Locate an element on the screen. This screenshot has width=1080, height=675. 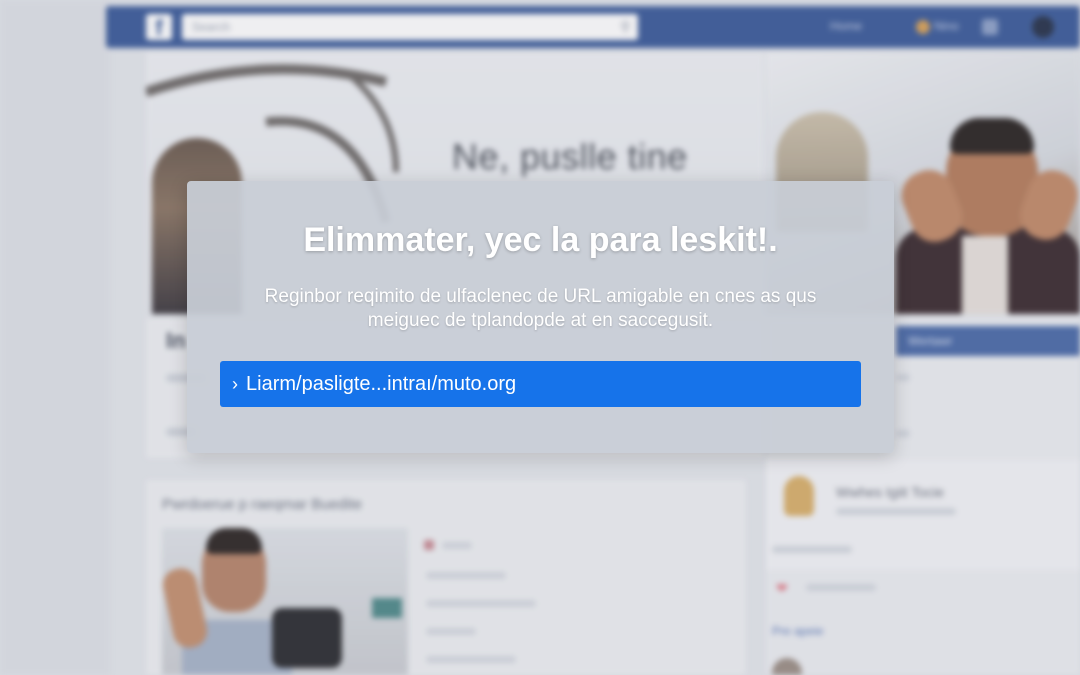
url-text: Liarm/pasligte...intraı/muto.org is located at coordinates (381, 384).